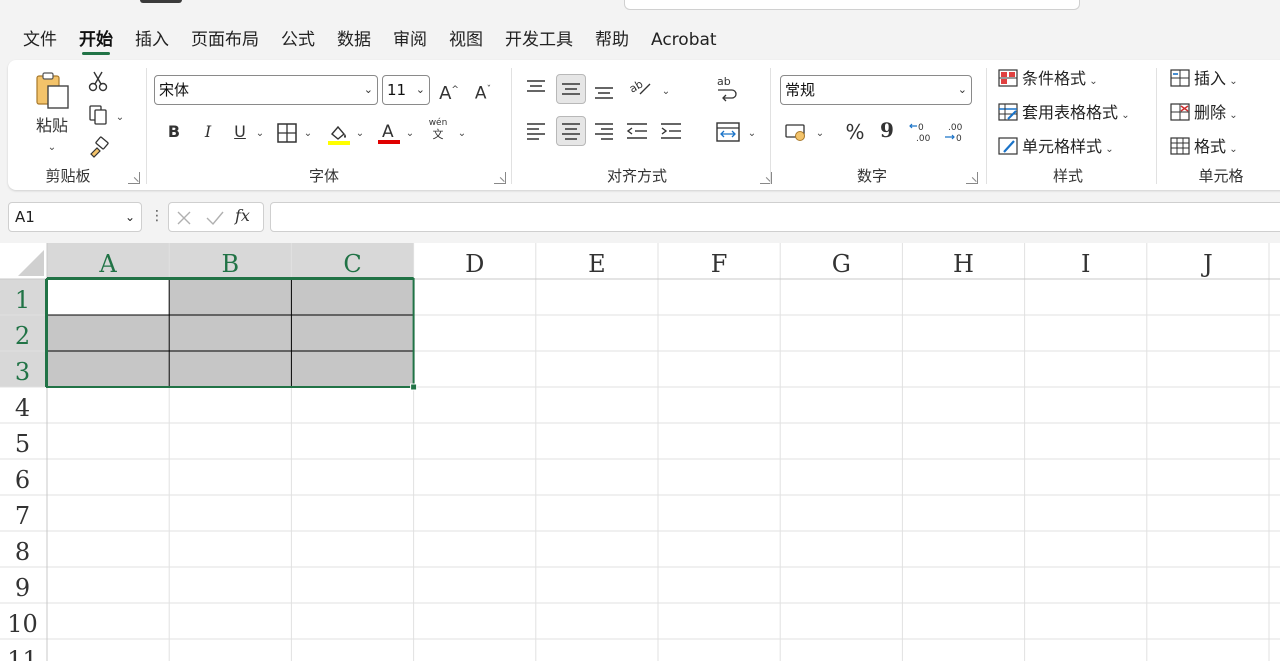 Image resolution: width=1280 pixels, height=661 pixels. Describe the element at coordinates (52, 126) in the screenshot. I see `paste-label: 粘贴` at that location.